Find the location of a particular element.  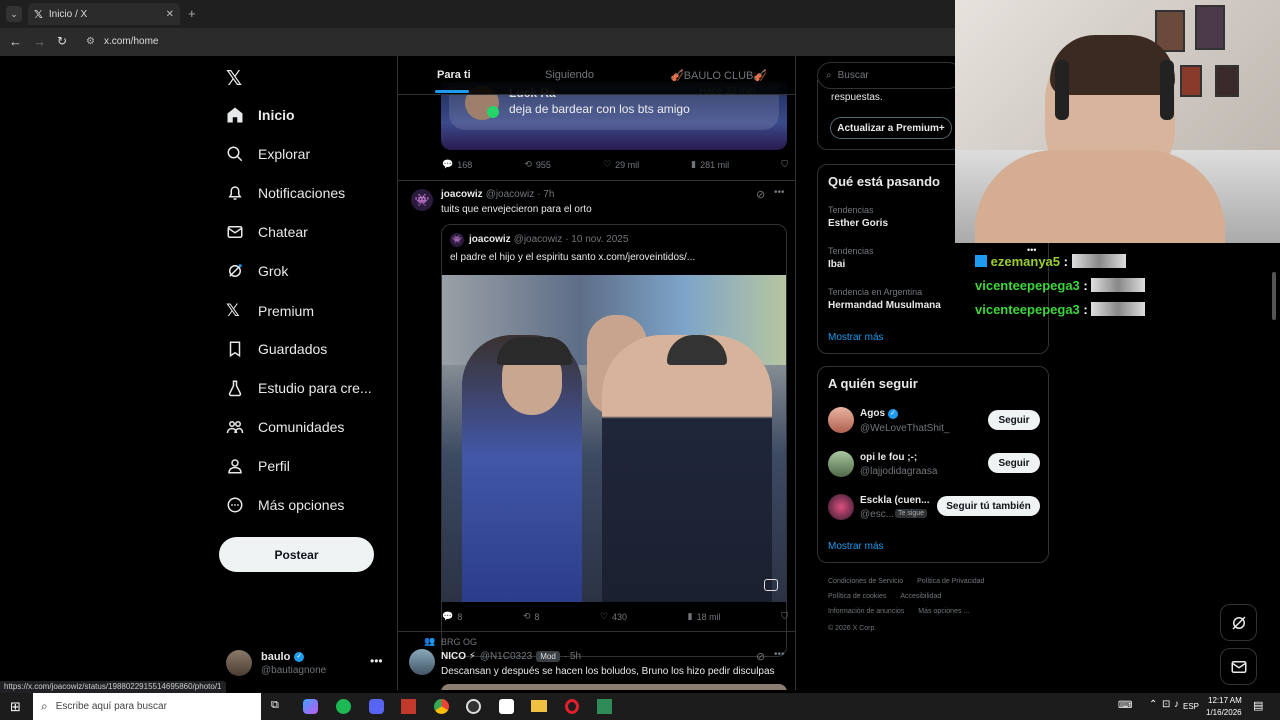

close-tab-icon: ✕ is located at coordinates (170, 14).